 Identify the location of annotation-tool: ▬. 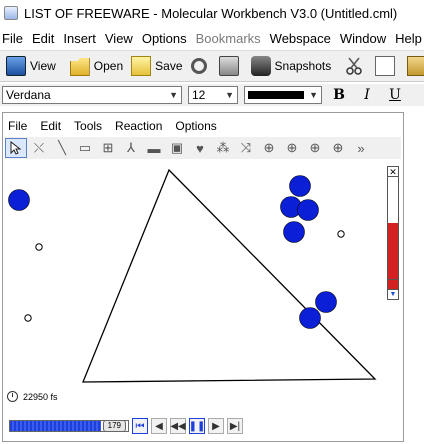
(154, 148).